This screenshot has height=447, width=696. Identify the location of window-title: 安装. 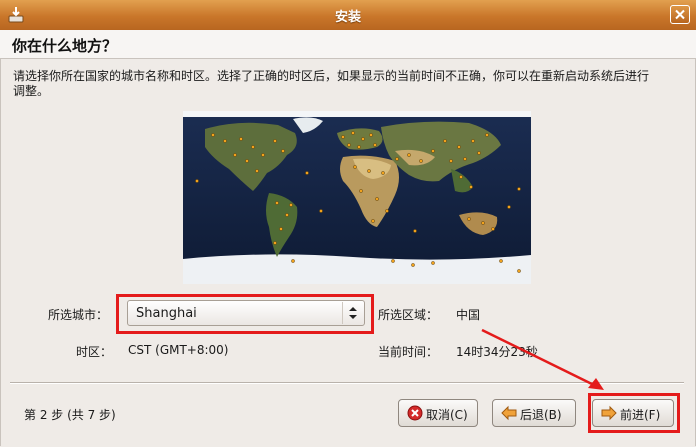
(347, 17).